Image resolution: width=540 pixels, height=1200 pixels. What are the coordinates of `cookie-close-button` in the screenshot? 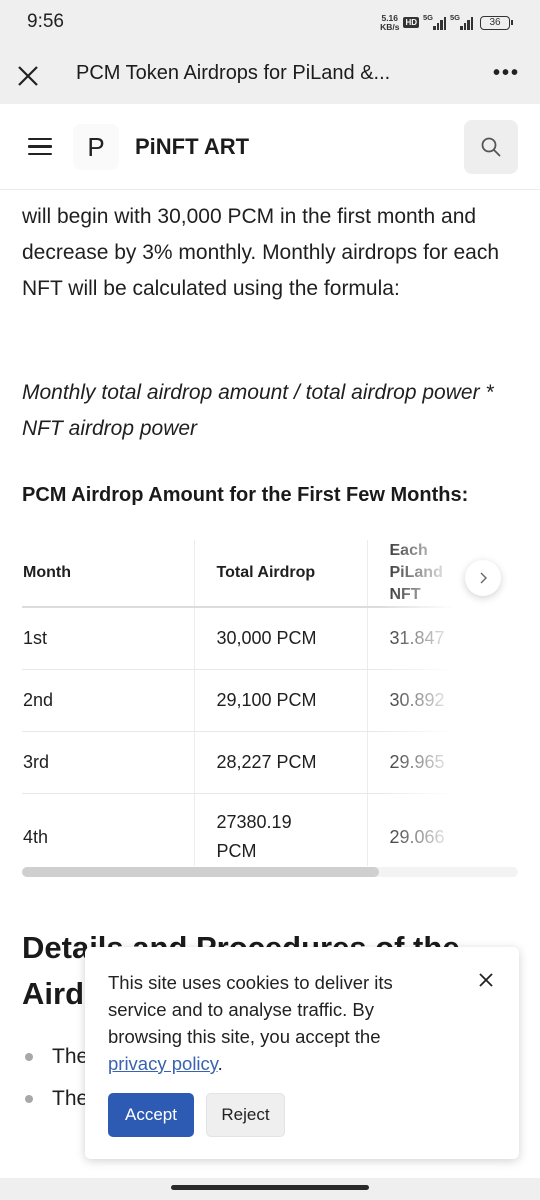 It's located at (486, 980).